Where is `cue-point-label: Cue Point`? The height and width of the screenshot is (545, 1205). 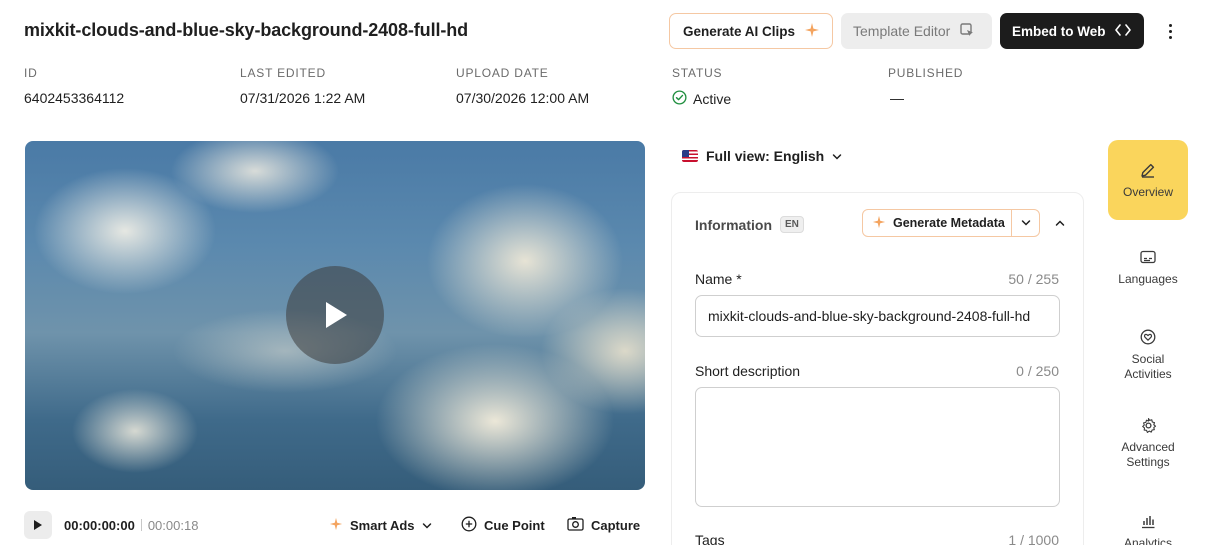 cue-point-label: Cue Point is located at coordinates (514, 525).